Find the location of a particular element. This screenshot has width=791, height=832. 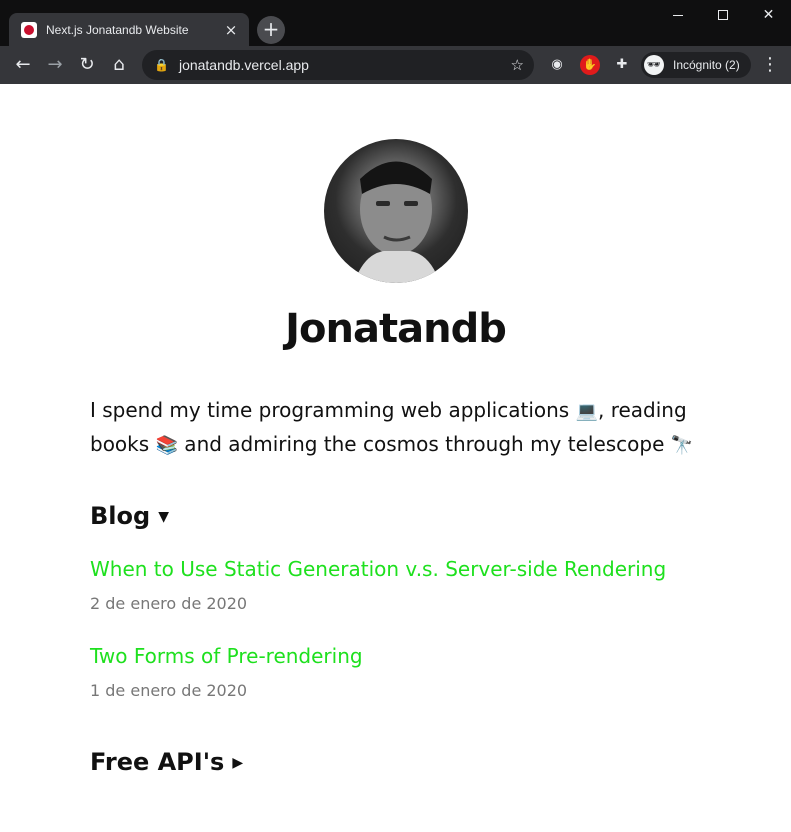

tab-close-icon: × is located at coordinates (231, 30).